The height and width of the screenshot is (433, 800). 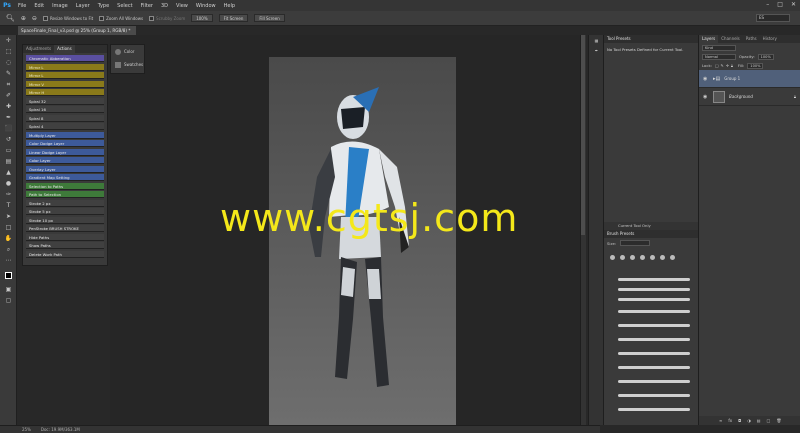 What do you see at coordinates (8, 62) in the screenshot?
I see `lasso-tool-icon: ◌` at bounding box center [8, 62].